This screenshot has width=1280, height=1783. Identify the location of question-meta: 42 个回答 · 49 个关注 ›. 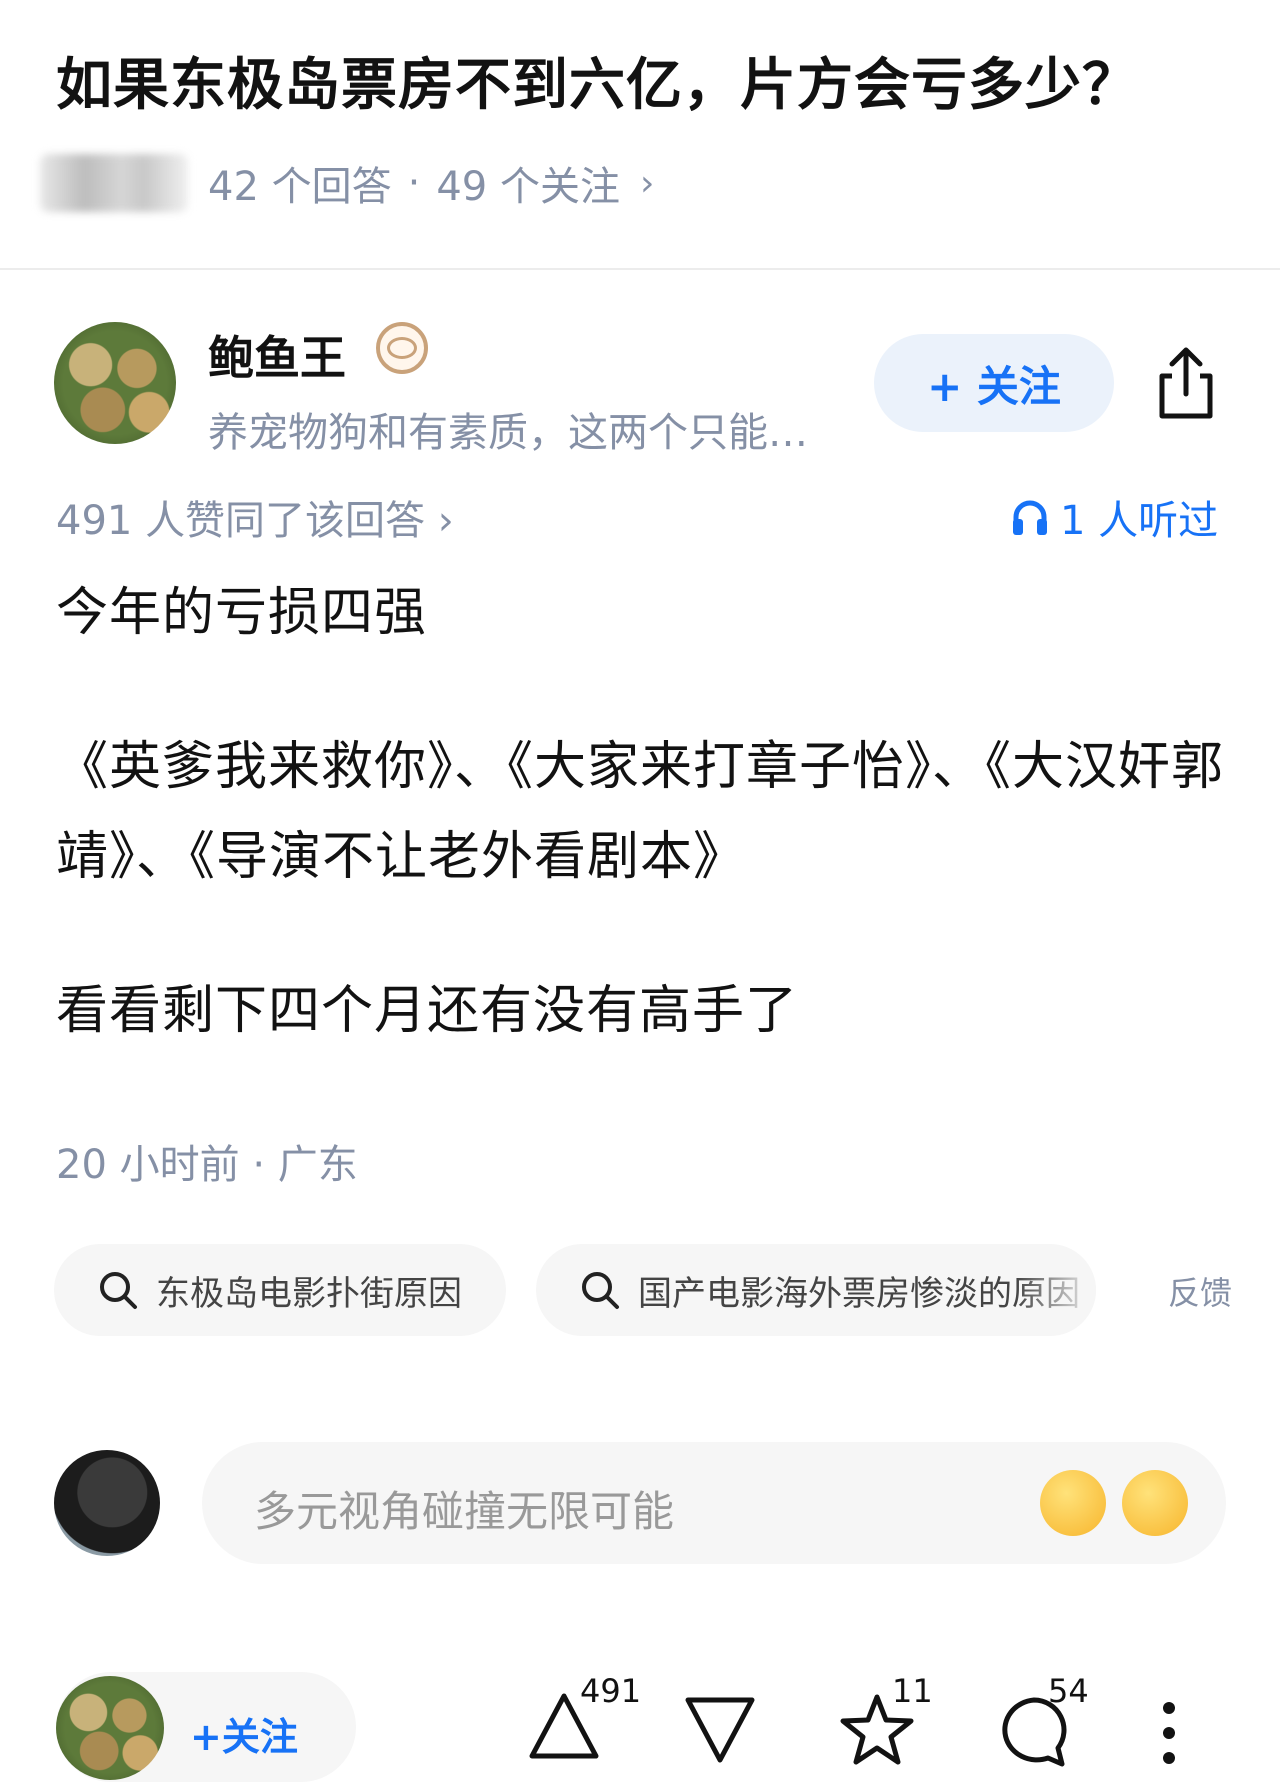
(347, 183).